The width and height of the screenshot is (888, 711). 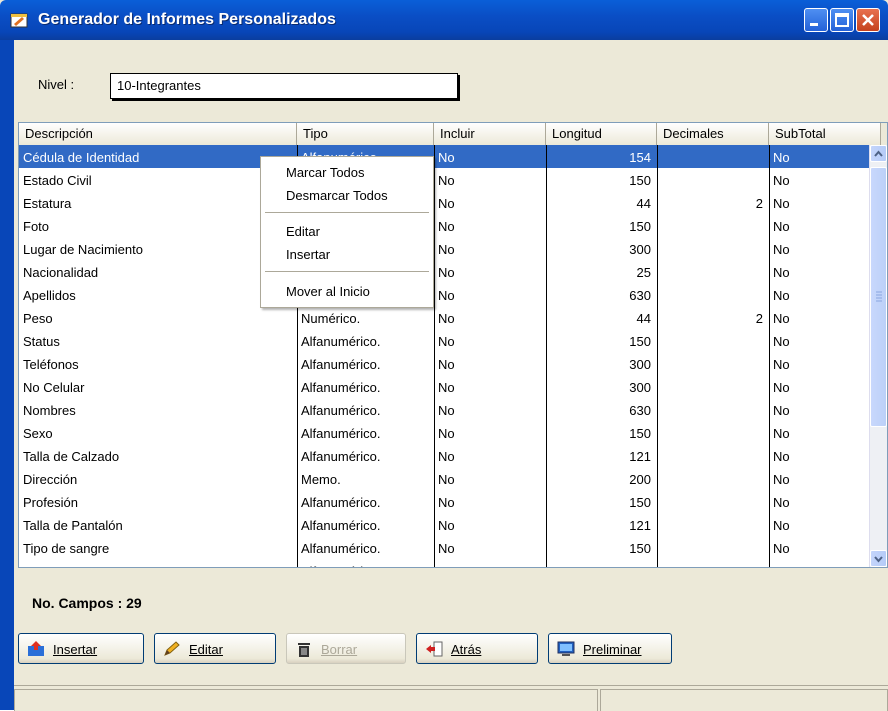 I want to click on table-cell: 200, so click(x=601, y=478).